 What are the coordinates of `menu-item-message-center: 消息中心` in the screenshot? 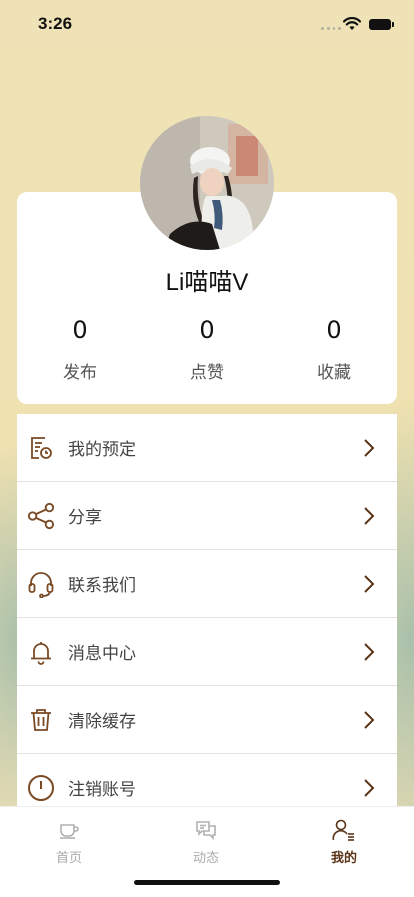 It's located at (207, 652).